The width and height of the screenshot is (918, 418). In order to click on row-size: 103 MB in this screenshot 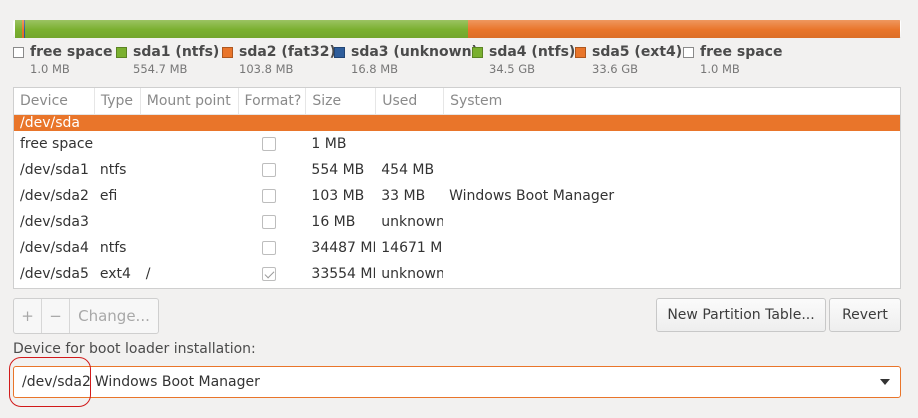, I will do `click(338, 196)`.